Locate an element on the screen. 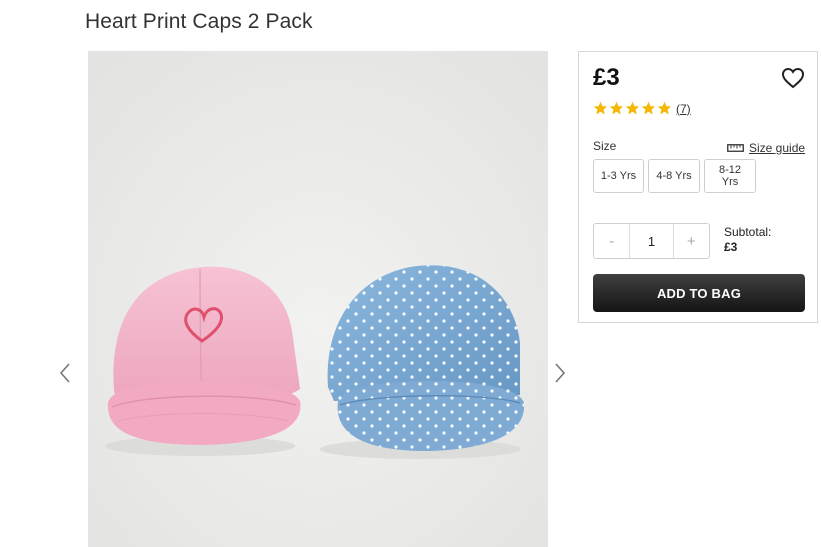  wishlist-button is located at coordinates (793, 78).